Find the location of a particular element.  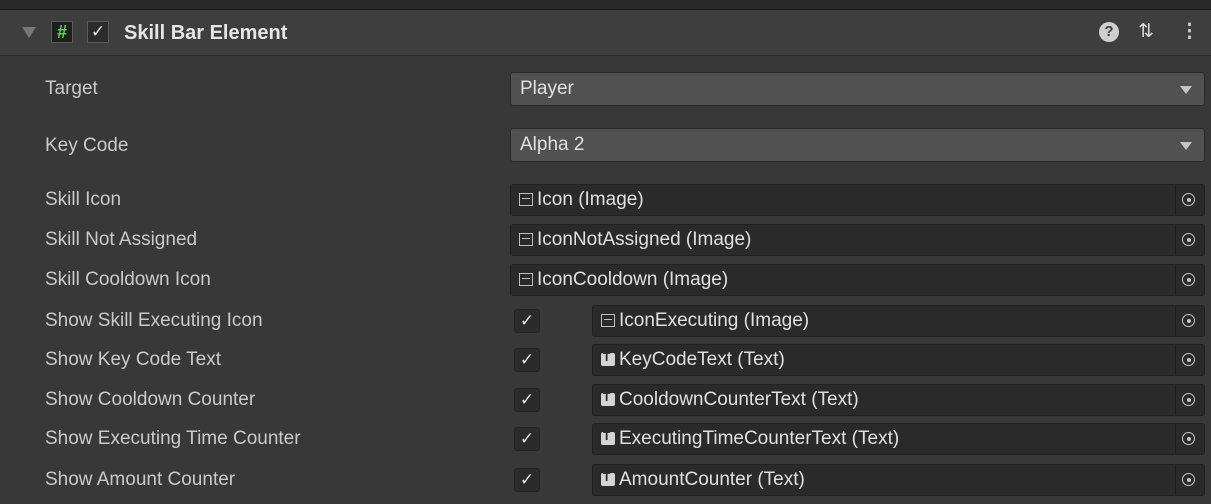

field-label: Show Cooldown Counter is located at coordinates (150, 399).